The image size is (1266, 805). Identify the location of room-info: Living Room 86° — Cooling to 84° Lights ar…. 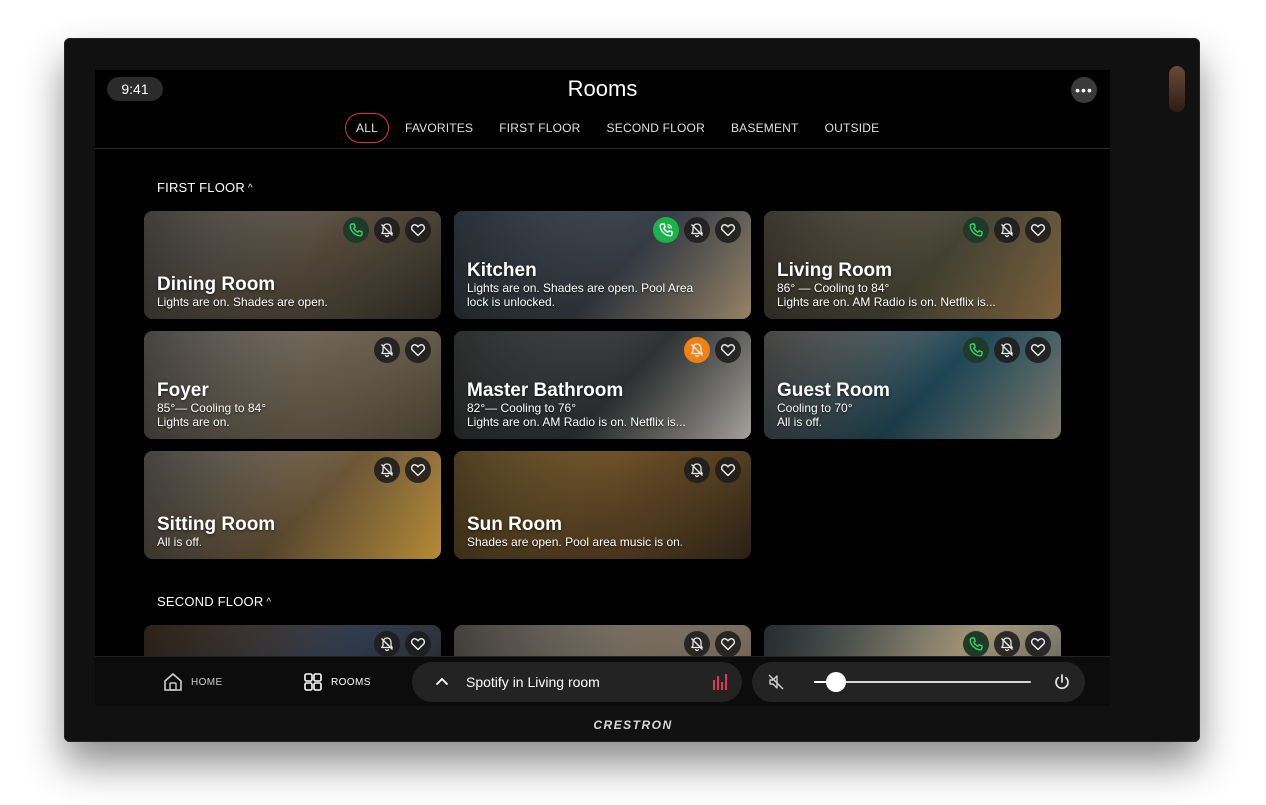
(915, 284).